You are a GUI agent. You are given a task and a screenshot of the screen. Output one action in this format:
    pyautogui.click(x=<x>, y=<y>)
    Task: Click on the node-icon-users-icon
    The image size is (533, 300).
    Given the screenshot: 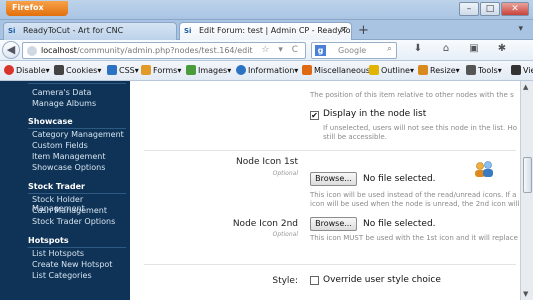 What is the action you would take?
    pyautogui.click(x=484, y=169)
    